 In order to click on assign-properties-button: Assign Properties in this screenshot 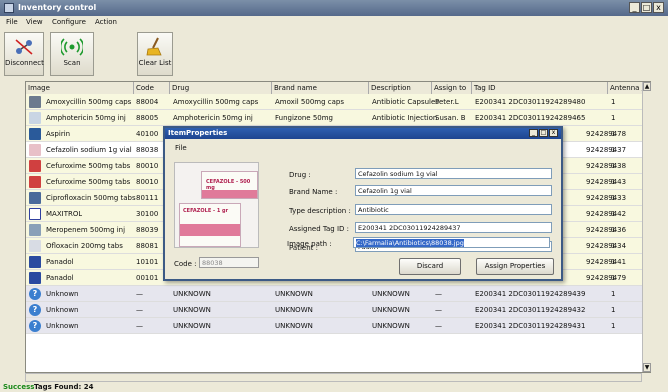, I will do `click(515, 266)`.